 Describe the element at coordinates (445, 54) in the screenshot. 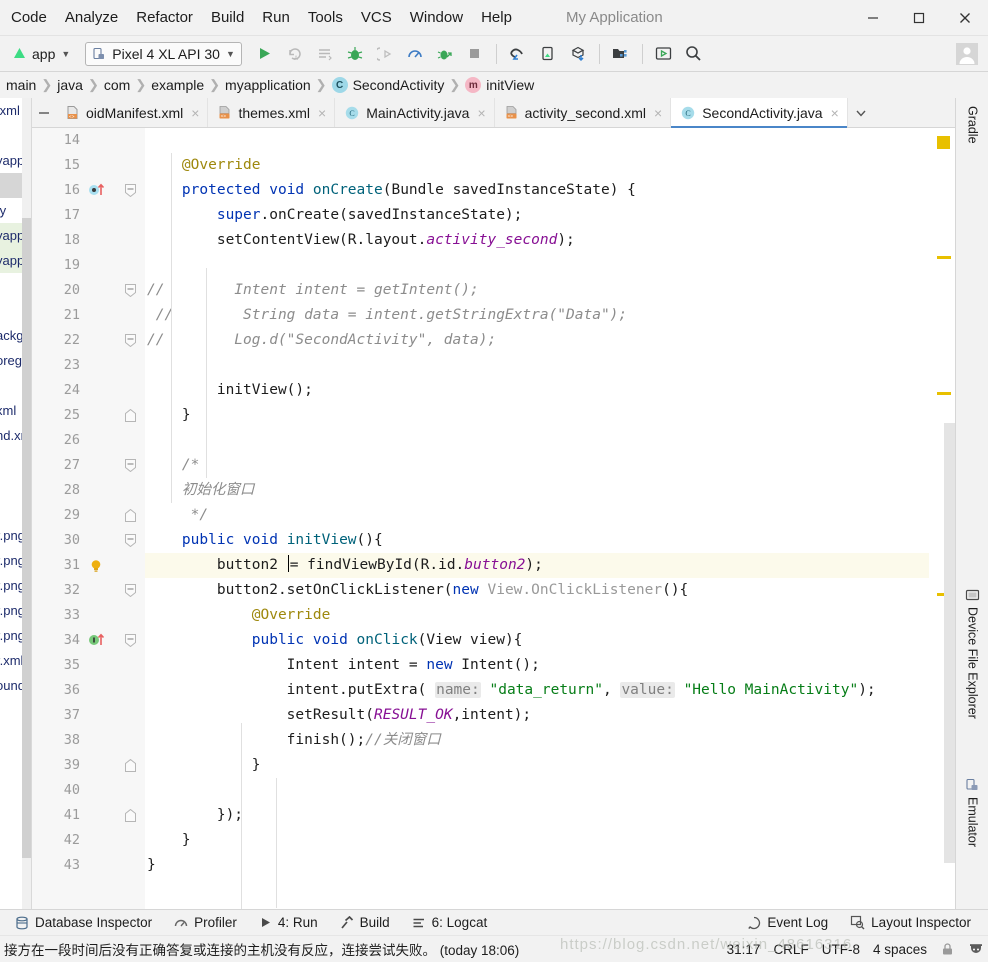

I see `run-with-coverage-button` at that location.